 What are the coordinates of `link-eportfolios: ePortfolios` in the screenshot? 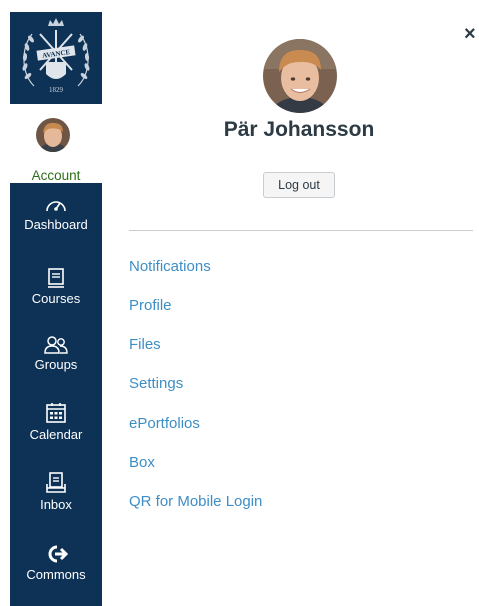 It's located at (164, 423).